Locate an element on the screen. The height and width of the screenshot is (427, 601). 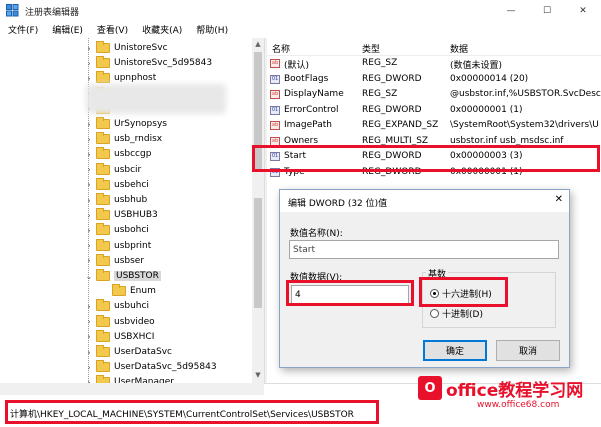
tree-item-label: USBSTOR is located at coordinates (137, 276).